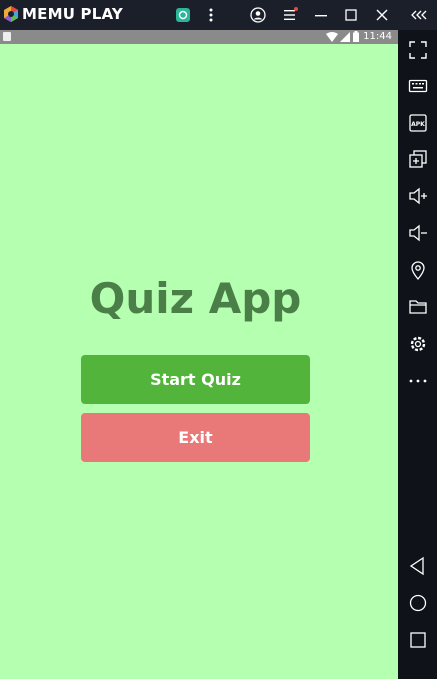  I want to click on menu-icon, so click(290, 15).